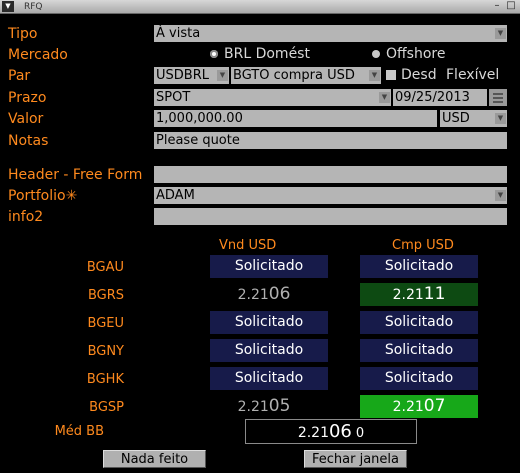 Image resolution: width=520 pixels, height=473 pixels. What do you see at coordinates (360, 433) in the screenshot?
I see `mid-price-extra: 0` at bounding box center [360, 433].